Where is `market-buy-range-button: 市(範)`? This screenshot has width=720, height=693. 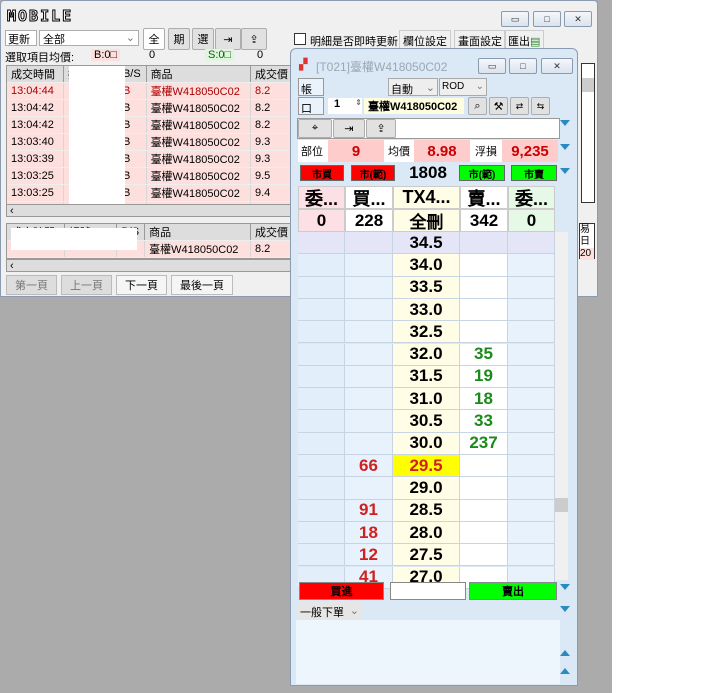 market-buy-range-button: 市(範) is located at coordinates (373, 173).